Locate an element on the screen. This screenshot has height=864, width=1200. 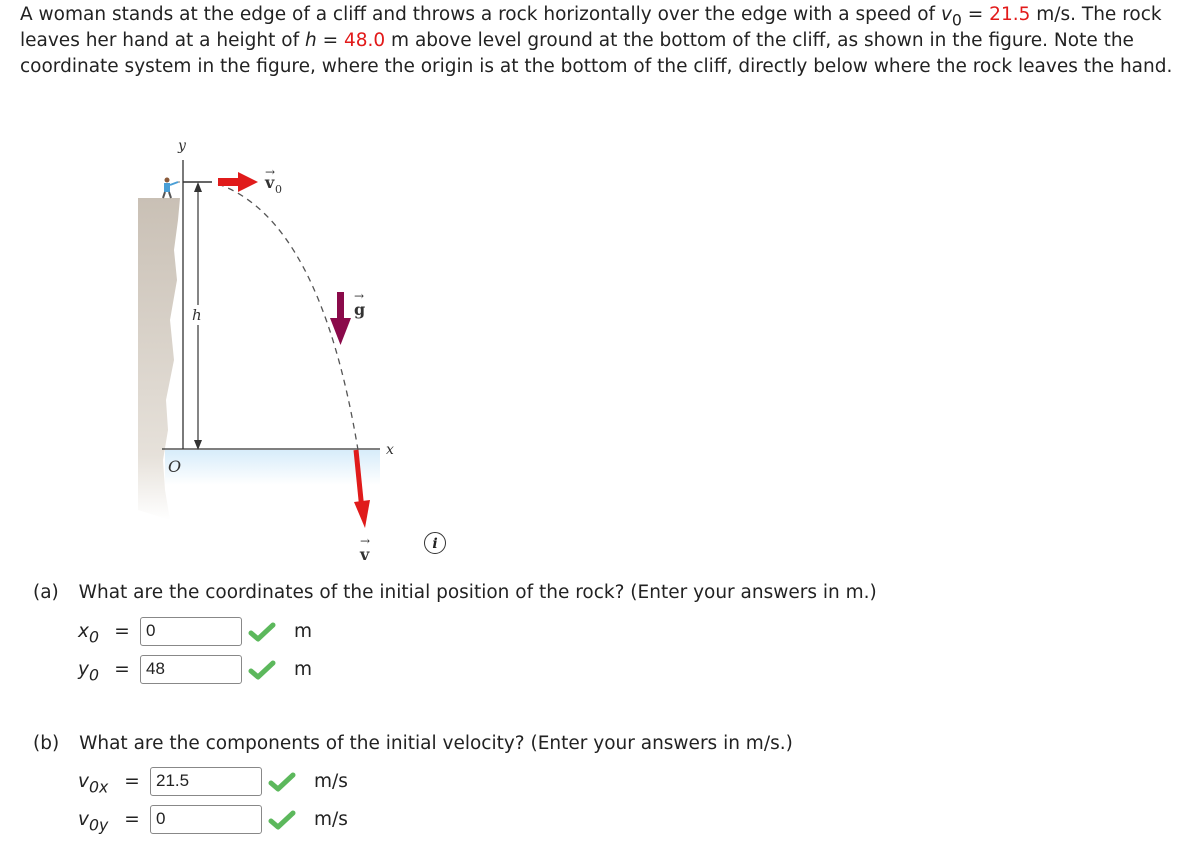
answer-row-y0: y0 = 48 m is located at coordinates (195, 669).